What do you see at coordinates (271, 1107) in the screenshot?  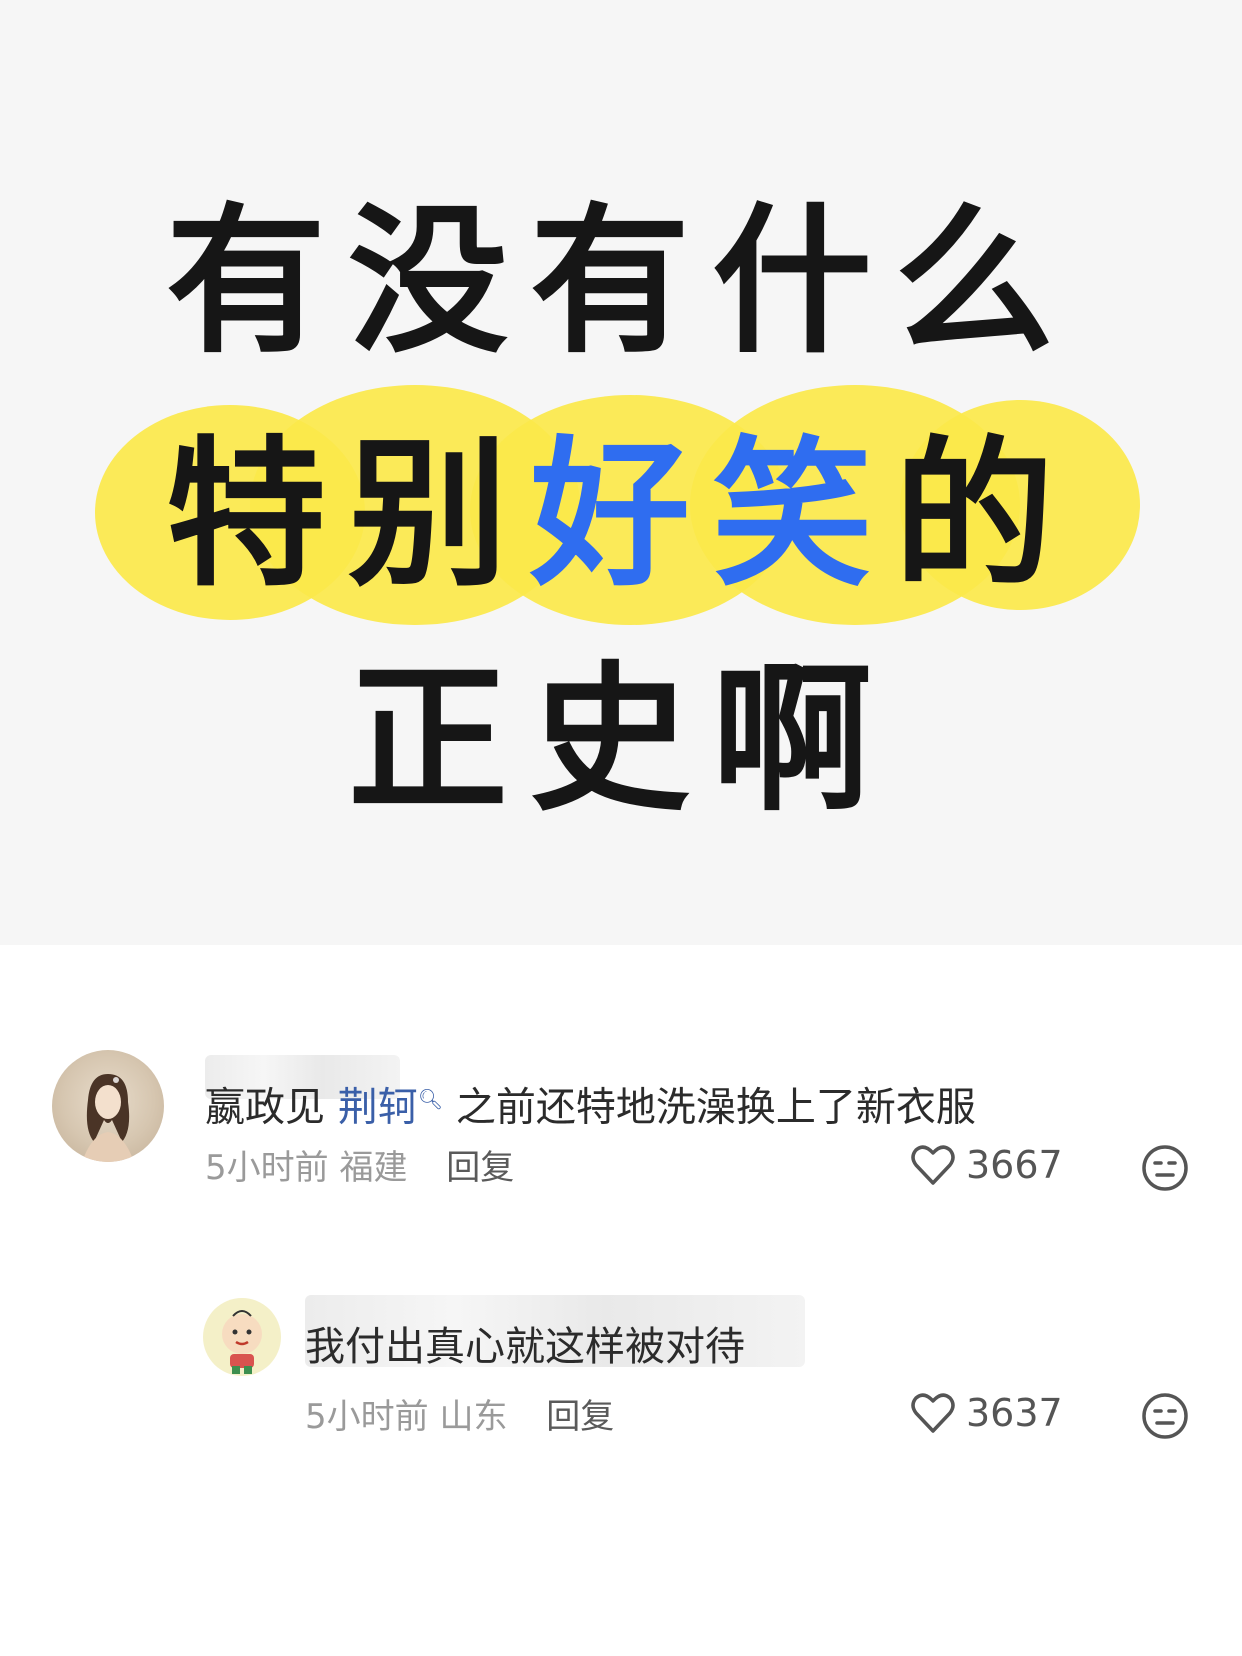 I see `comment-text-part: 嬴政见` at bounding box center [271, 1107].